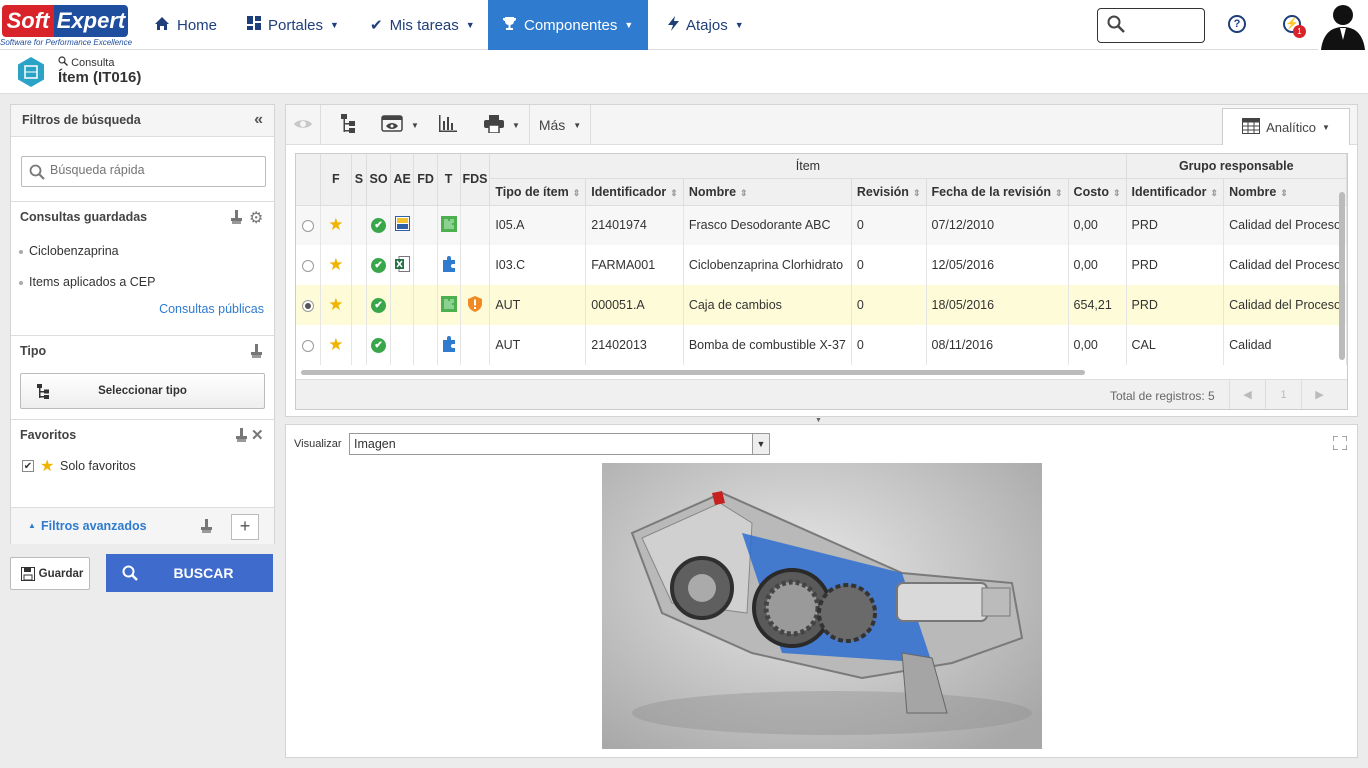 The width and height of the screenshot is (1368, 768). I want to click on print-button: ▼, so click(502, 125).